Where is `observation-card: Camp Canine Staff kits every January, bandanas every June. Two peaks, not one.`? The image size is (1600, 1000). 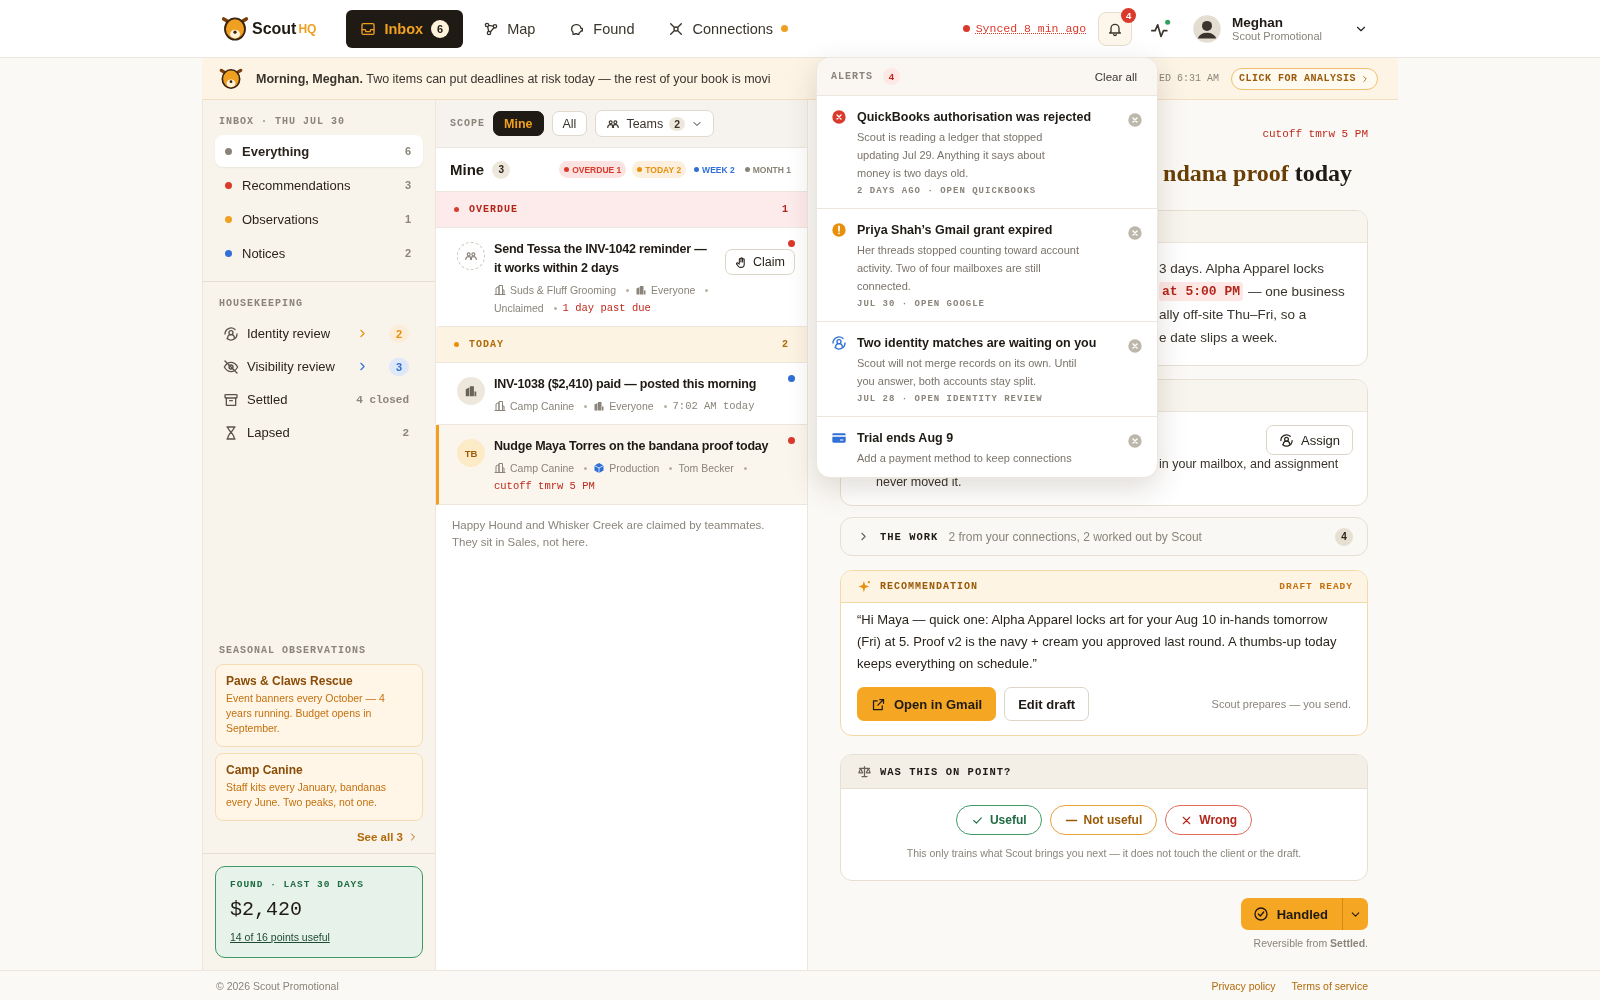 observation-card: Camp Canine Staff kits every January, bandanas every June. Two peaks, not one. is located at coordinates (319, 787).